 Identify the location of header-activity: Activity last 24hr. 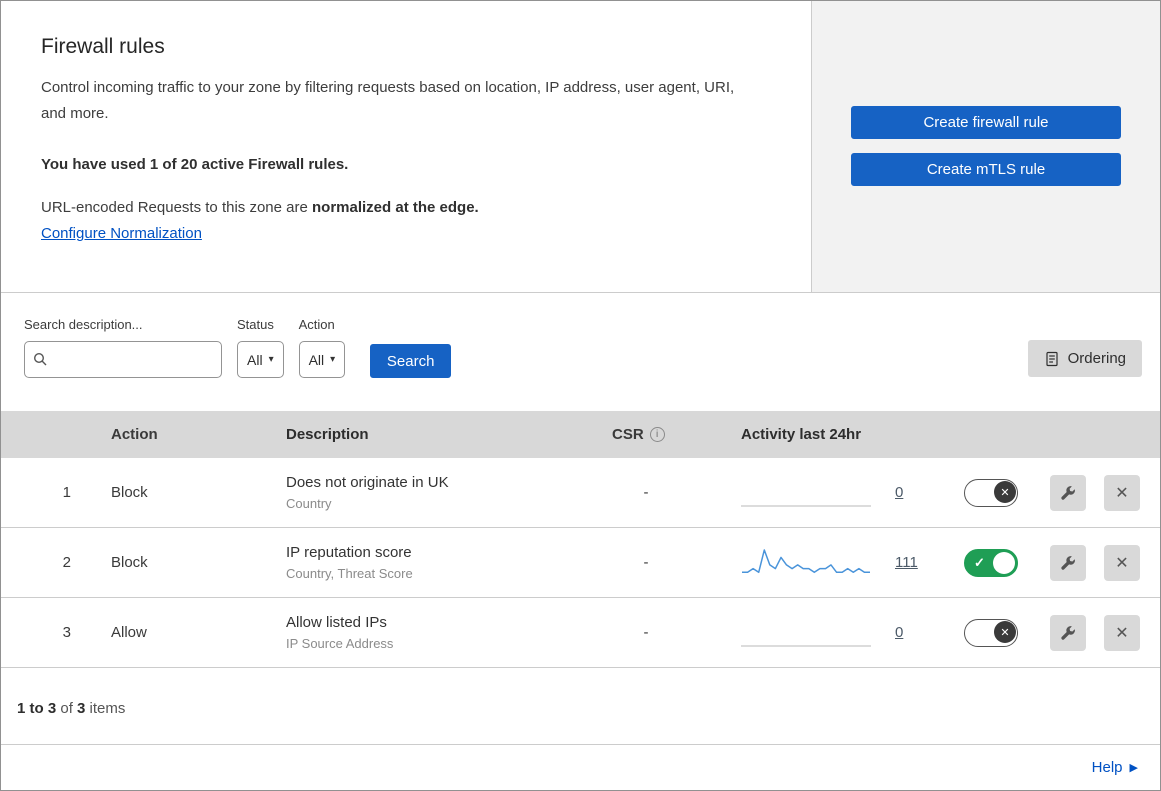
(818, 434).